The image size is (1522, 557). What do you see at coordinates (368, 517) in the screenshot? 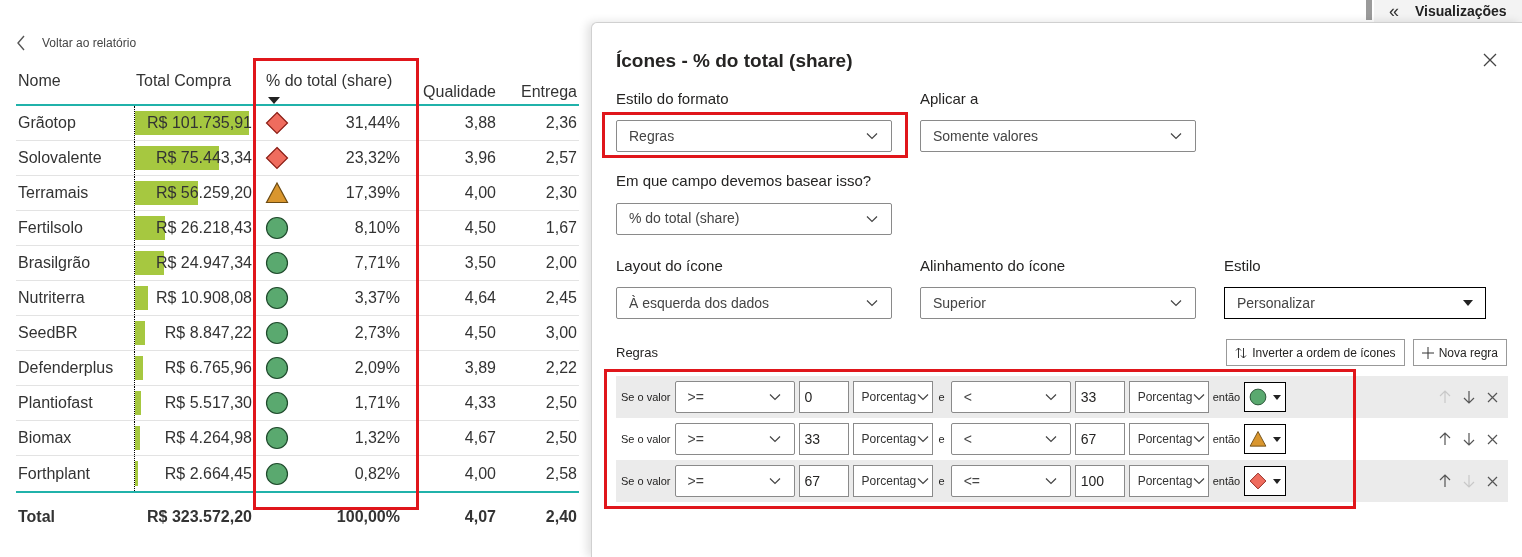
I see `total-cell-text: 100,00%` at bounding box center [368, 517].